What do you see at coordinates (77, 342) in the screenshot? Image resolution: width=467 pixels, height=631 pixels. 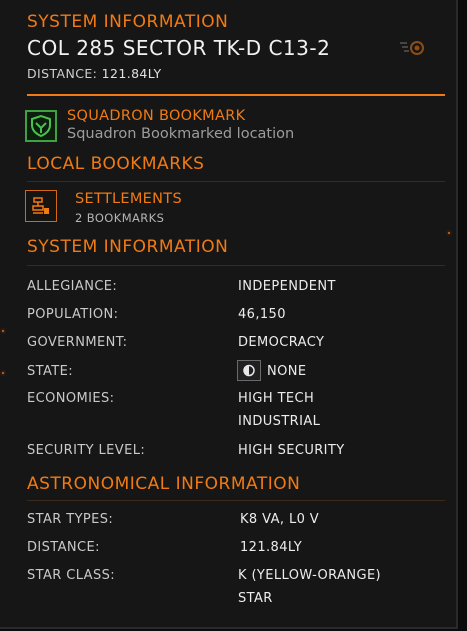 I see `government-label: GOVERNMENT:` at bounding box center [77, 342].